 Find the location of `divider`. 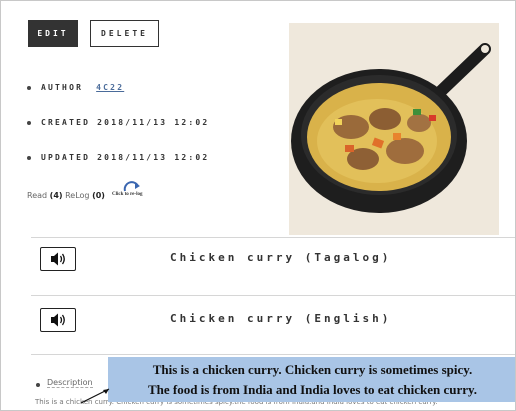

divider is located at coordinates (273, 354).